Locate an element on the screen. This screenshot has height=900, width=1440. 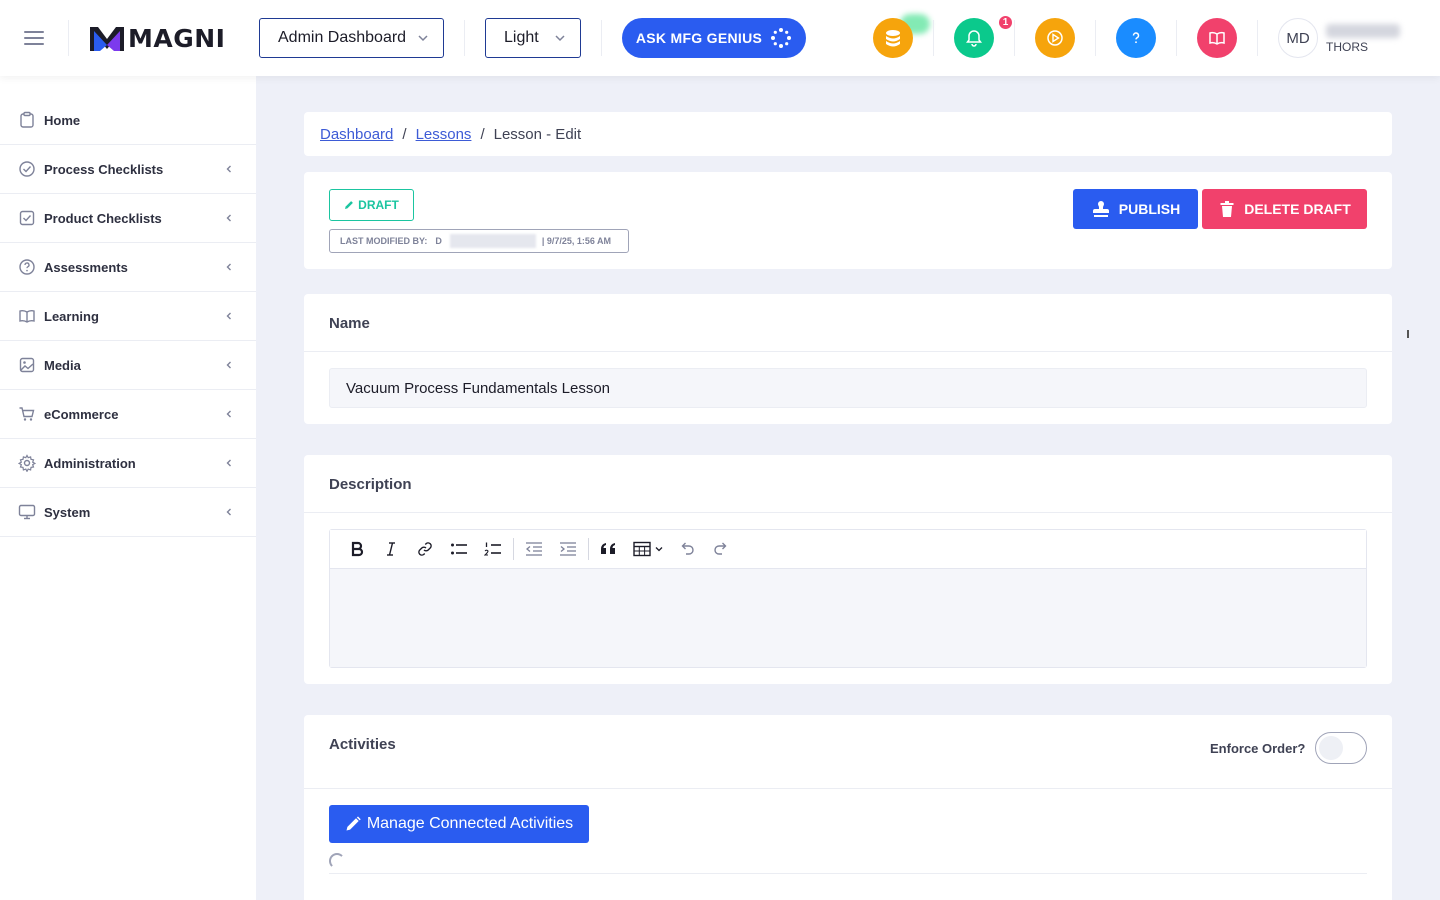
undo-icon is located at coordinates (687, 548).